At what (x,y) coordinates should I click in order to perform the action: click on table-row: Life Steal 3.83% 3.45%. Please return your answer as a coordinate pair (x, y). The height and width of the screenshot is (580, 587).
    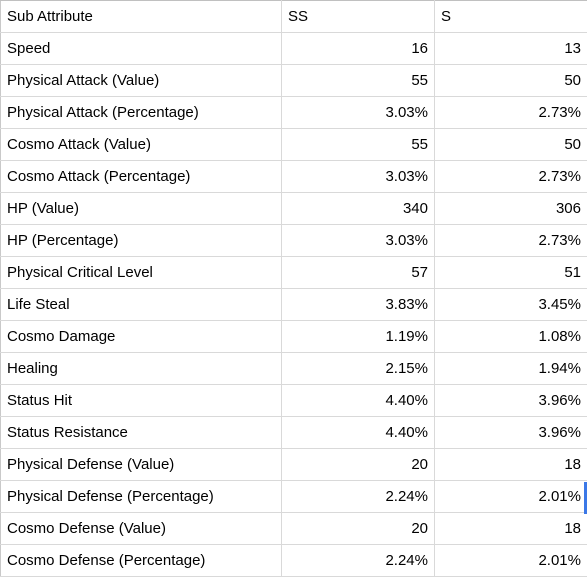
    Looking at the image, I should click on (293, 304).